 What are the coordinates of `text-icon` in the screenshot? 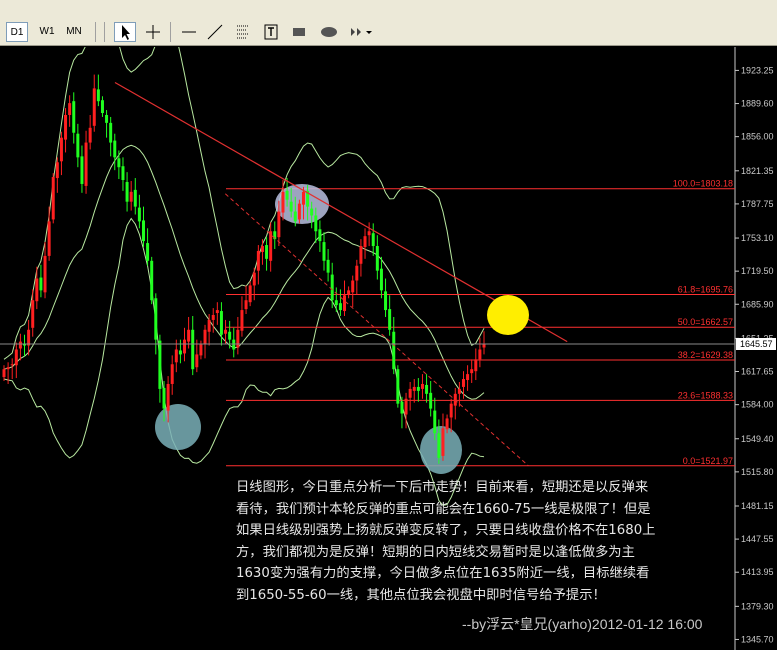 It's located at (271, 32).